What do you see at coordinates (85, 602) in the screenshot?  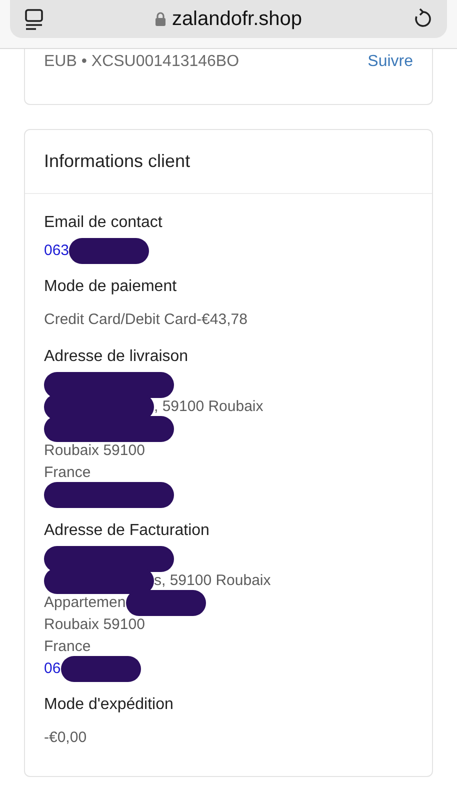 I see `address-line: Appartemen` at bounding box center [85, 602].